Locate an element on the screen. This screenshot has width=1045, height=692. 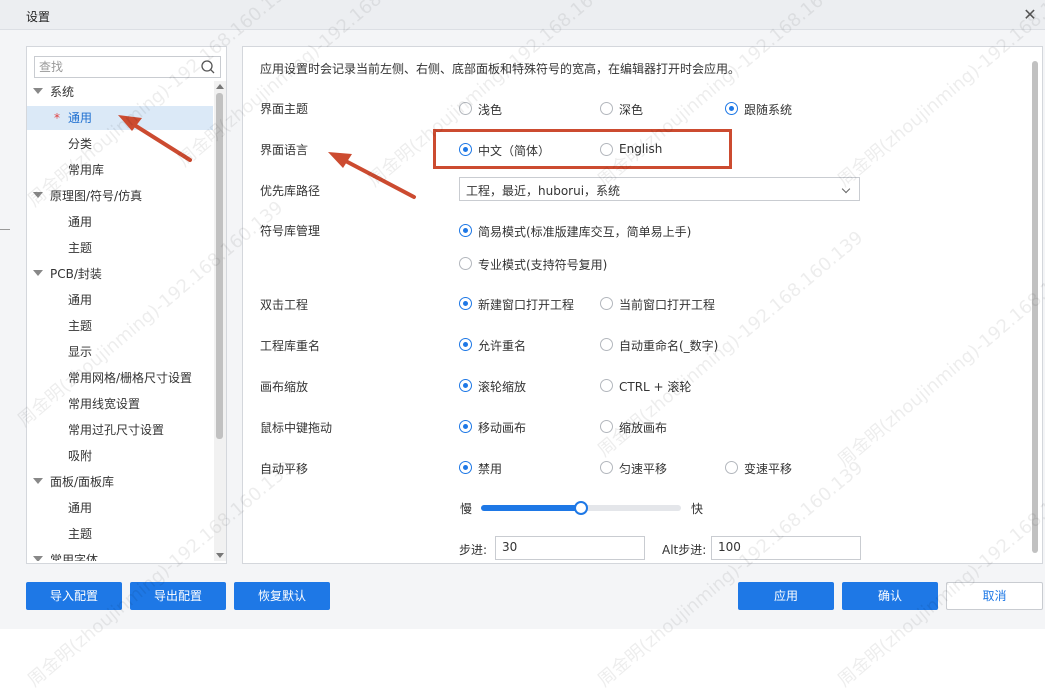
title-bar: 设置 ✕ is located at coordinates (522, 15).